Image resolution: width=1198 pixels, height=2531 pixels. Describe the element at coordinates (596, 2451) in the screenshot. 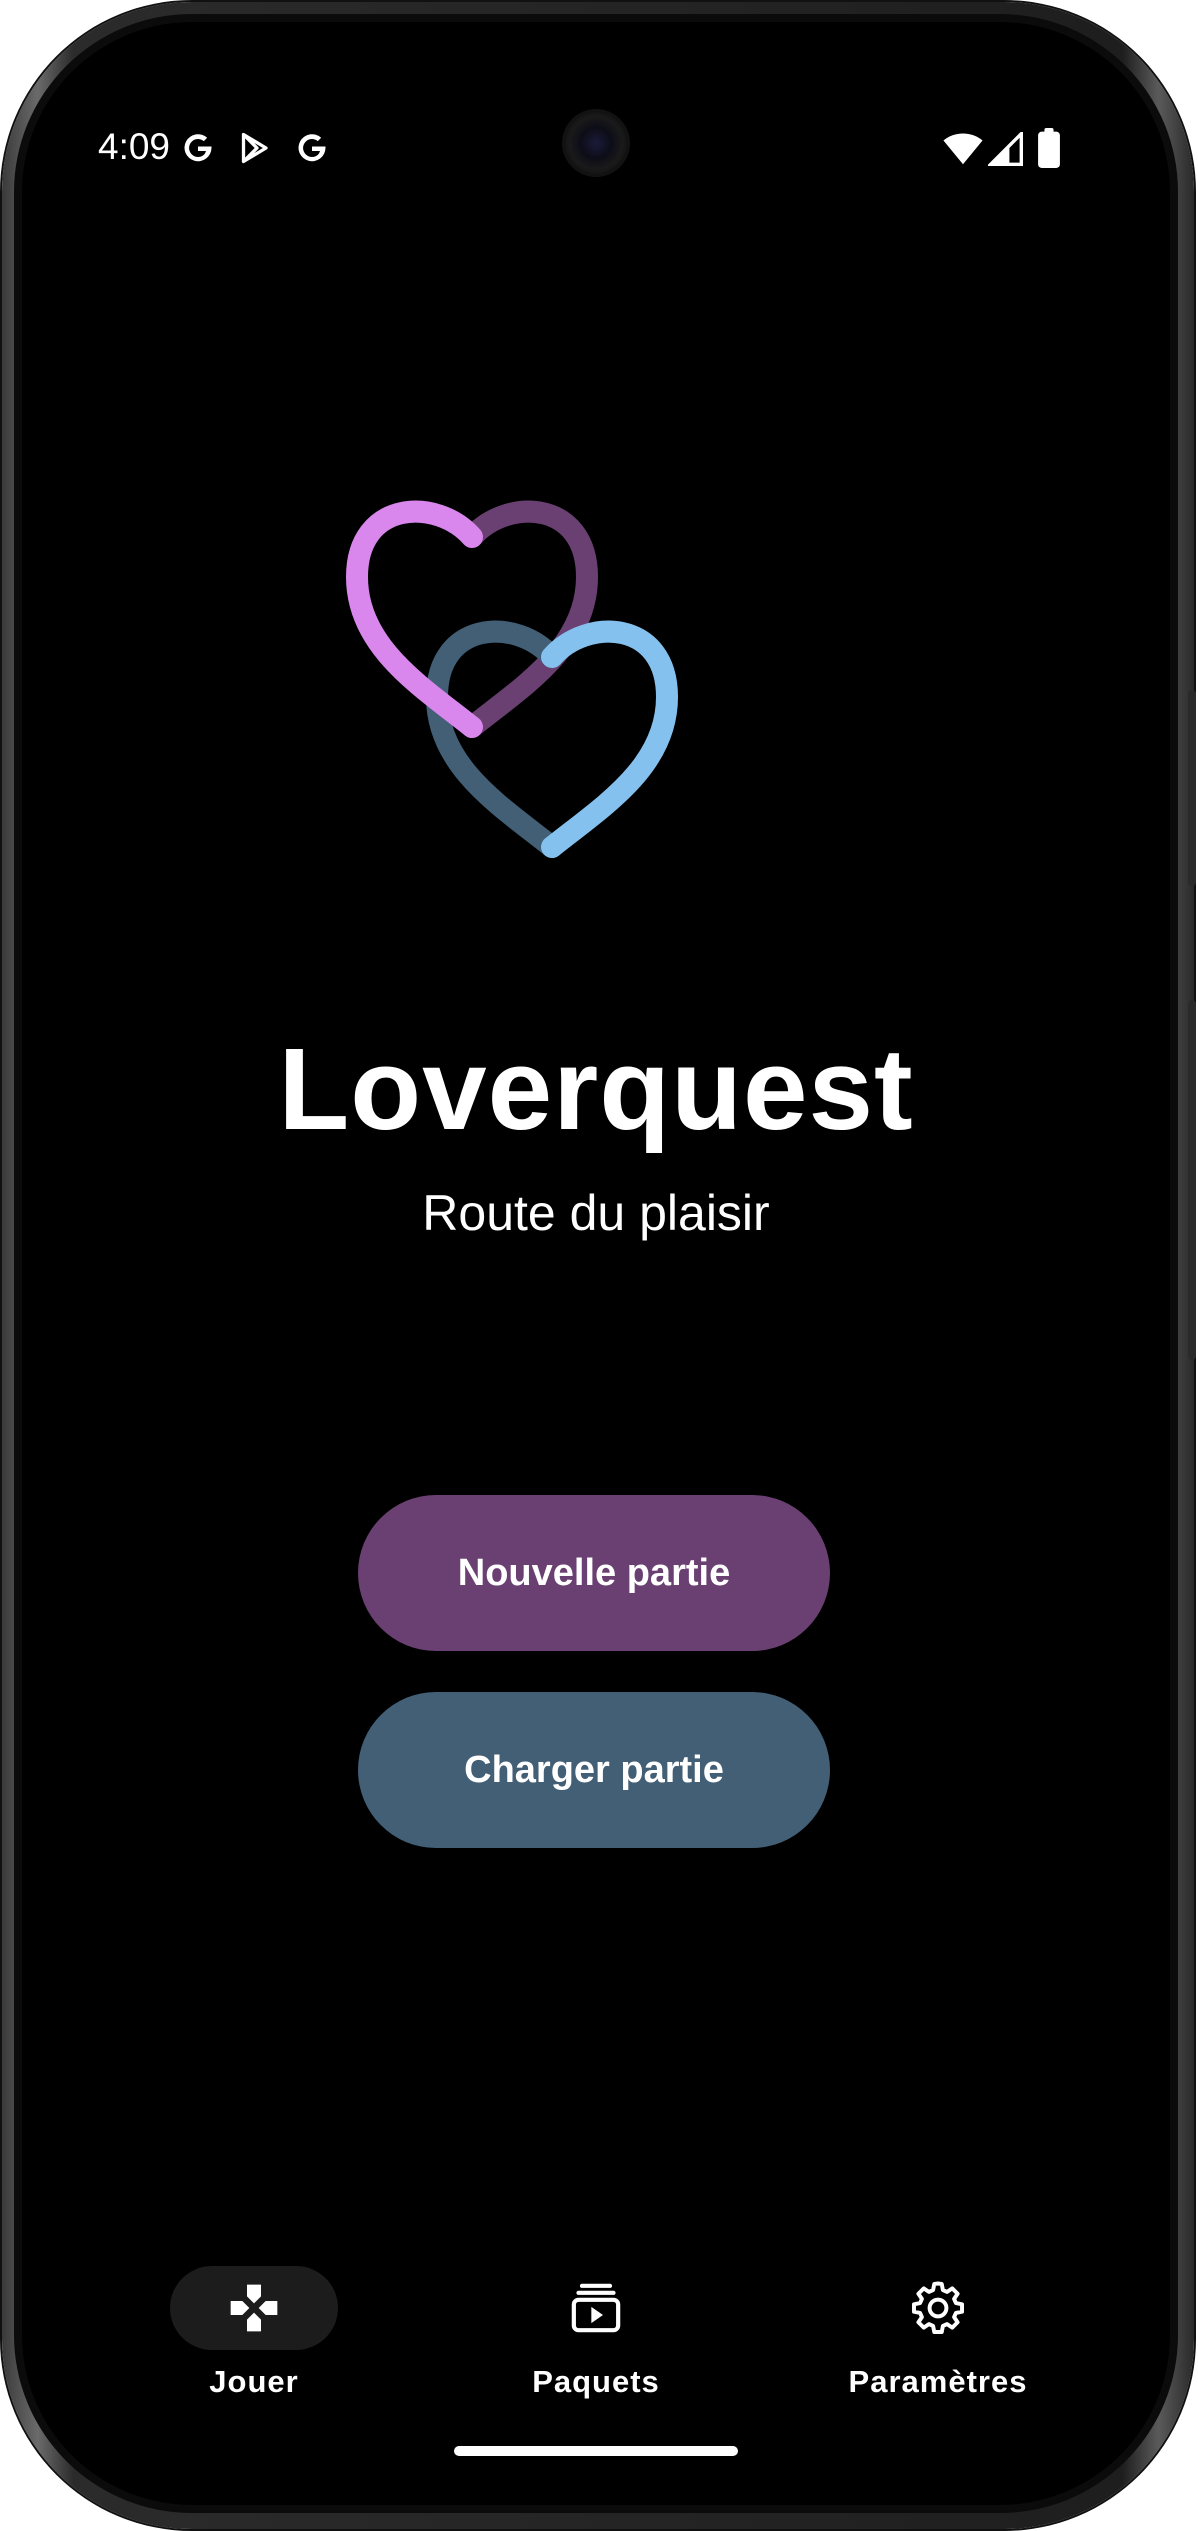

I see `home-indicator` at that location.